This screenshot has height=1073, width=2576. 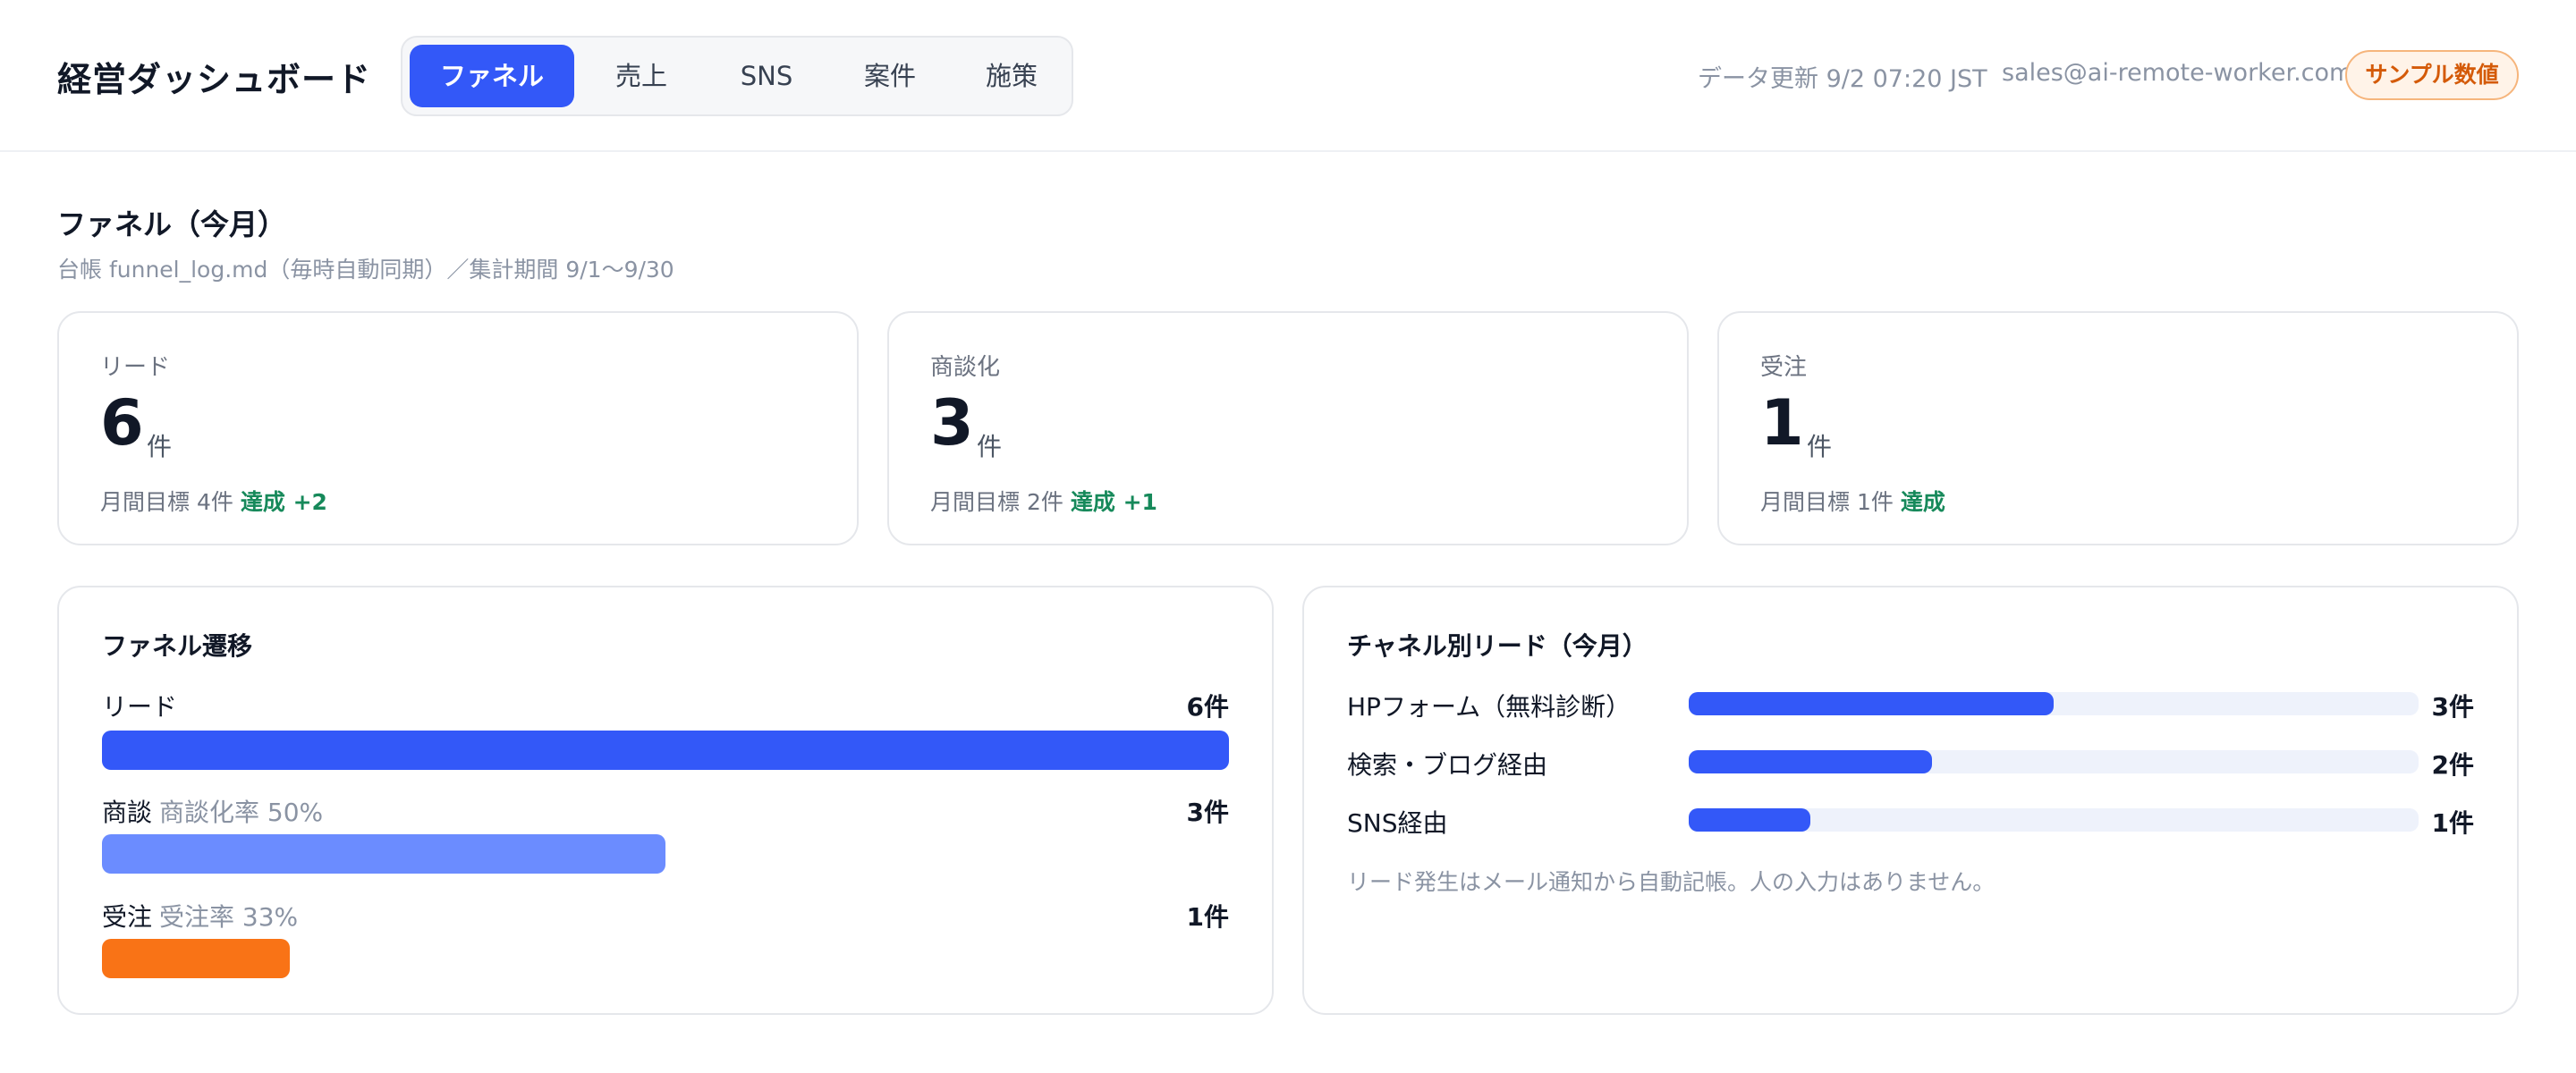 What do you see at coordinates (1288, 428) in the screenshot?
I see `kpi-card-meetings: 商談化 3 件 月間目標 2件 達成 +1` at bounding box center [1288, 428].